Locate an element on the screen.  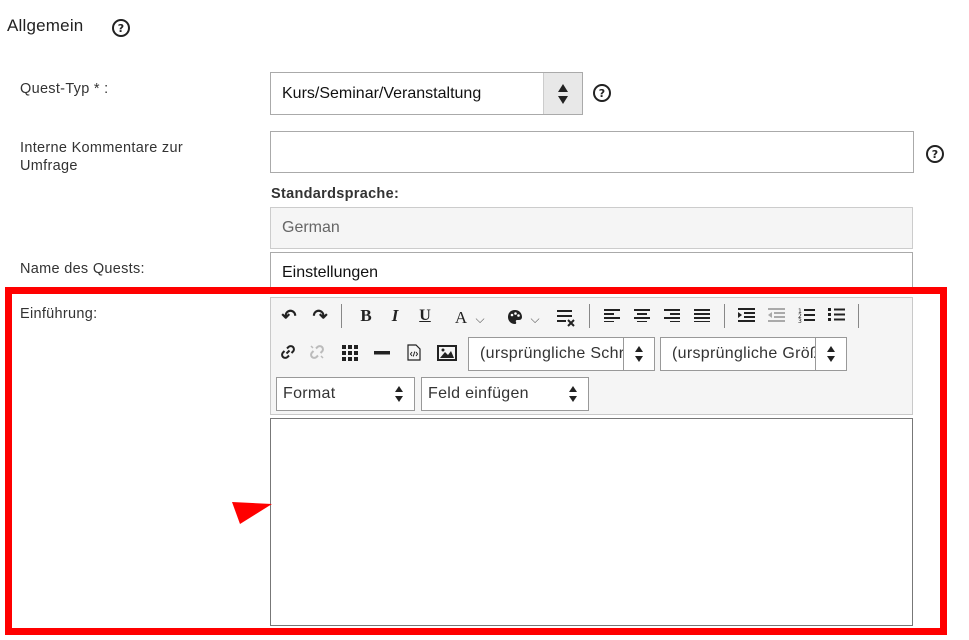
standard-language-value: German is located at coordinates (311, 227).